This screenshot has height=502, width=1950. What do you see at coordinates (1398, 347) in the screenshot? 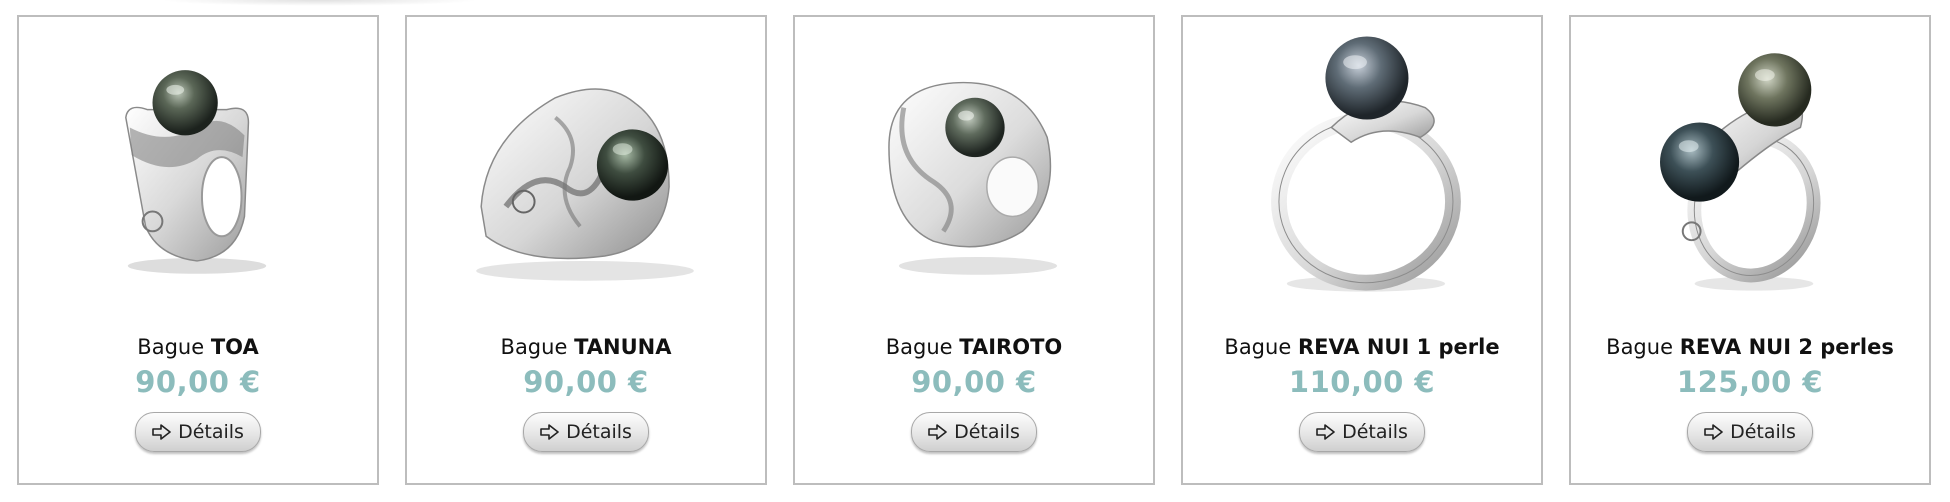
I see `product-model: REVA NUI 1 perle` at bounding box center [1398, 347].